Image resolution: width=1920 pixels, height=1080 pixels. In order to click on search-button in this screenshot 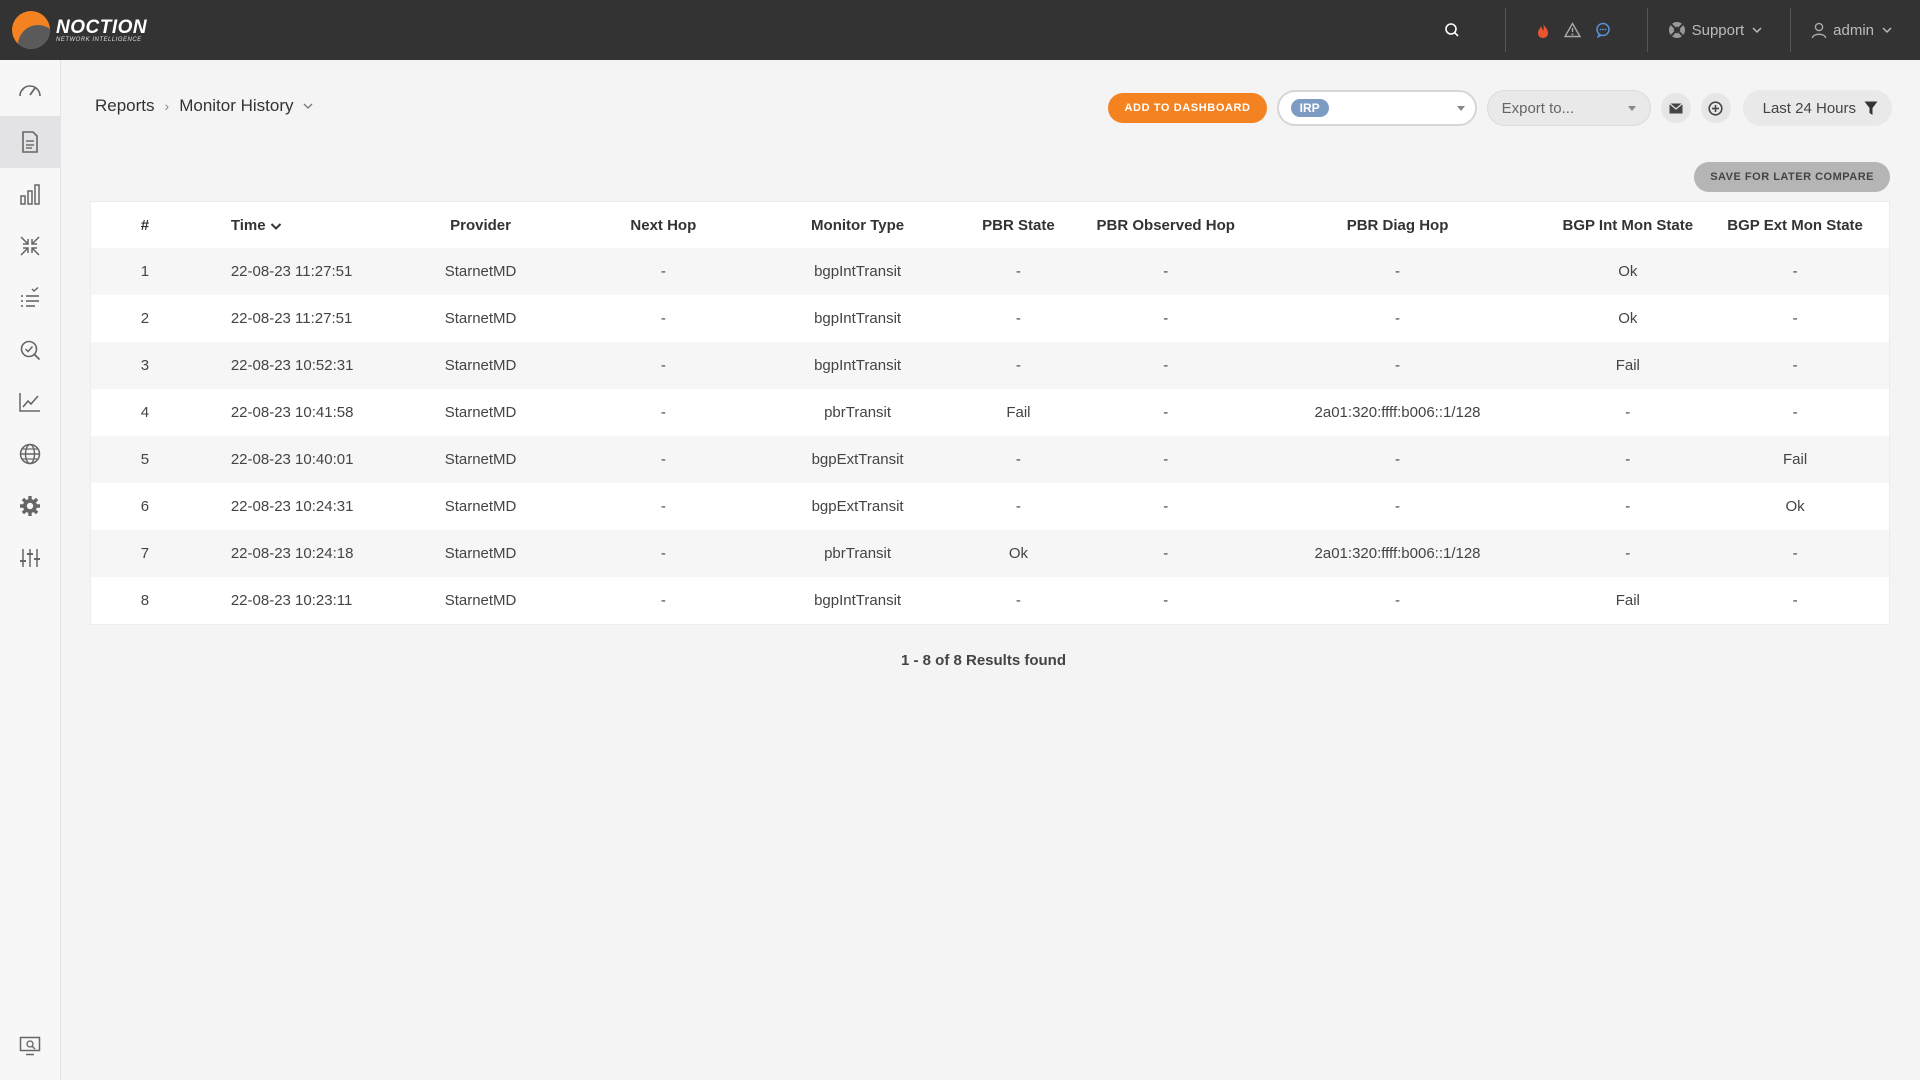, I will do `click(1452, 30)`.